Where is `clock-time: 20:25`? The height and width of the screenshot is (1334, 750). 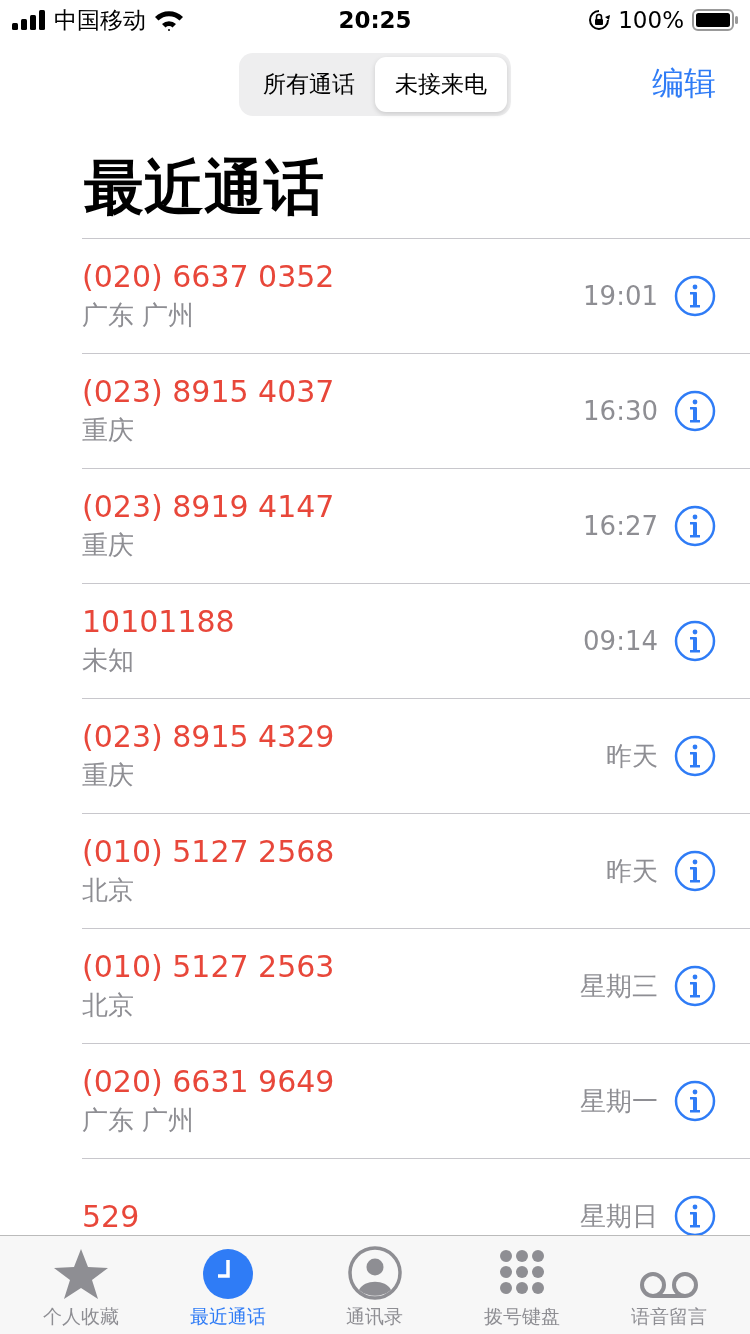 clock-time: 20:25 is located at coordinates (375, 20).